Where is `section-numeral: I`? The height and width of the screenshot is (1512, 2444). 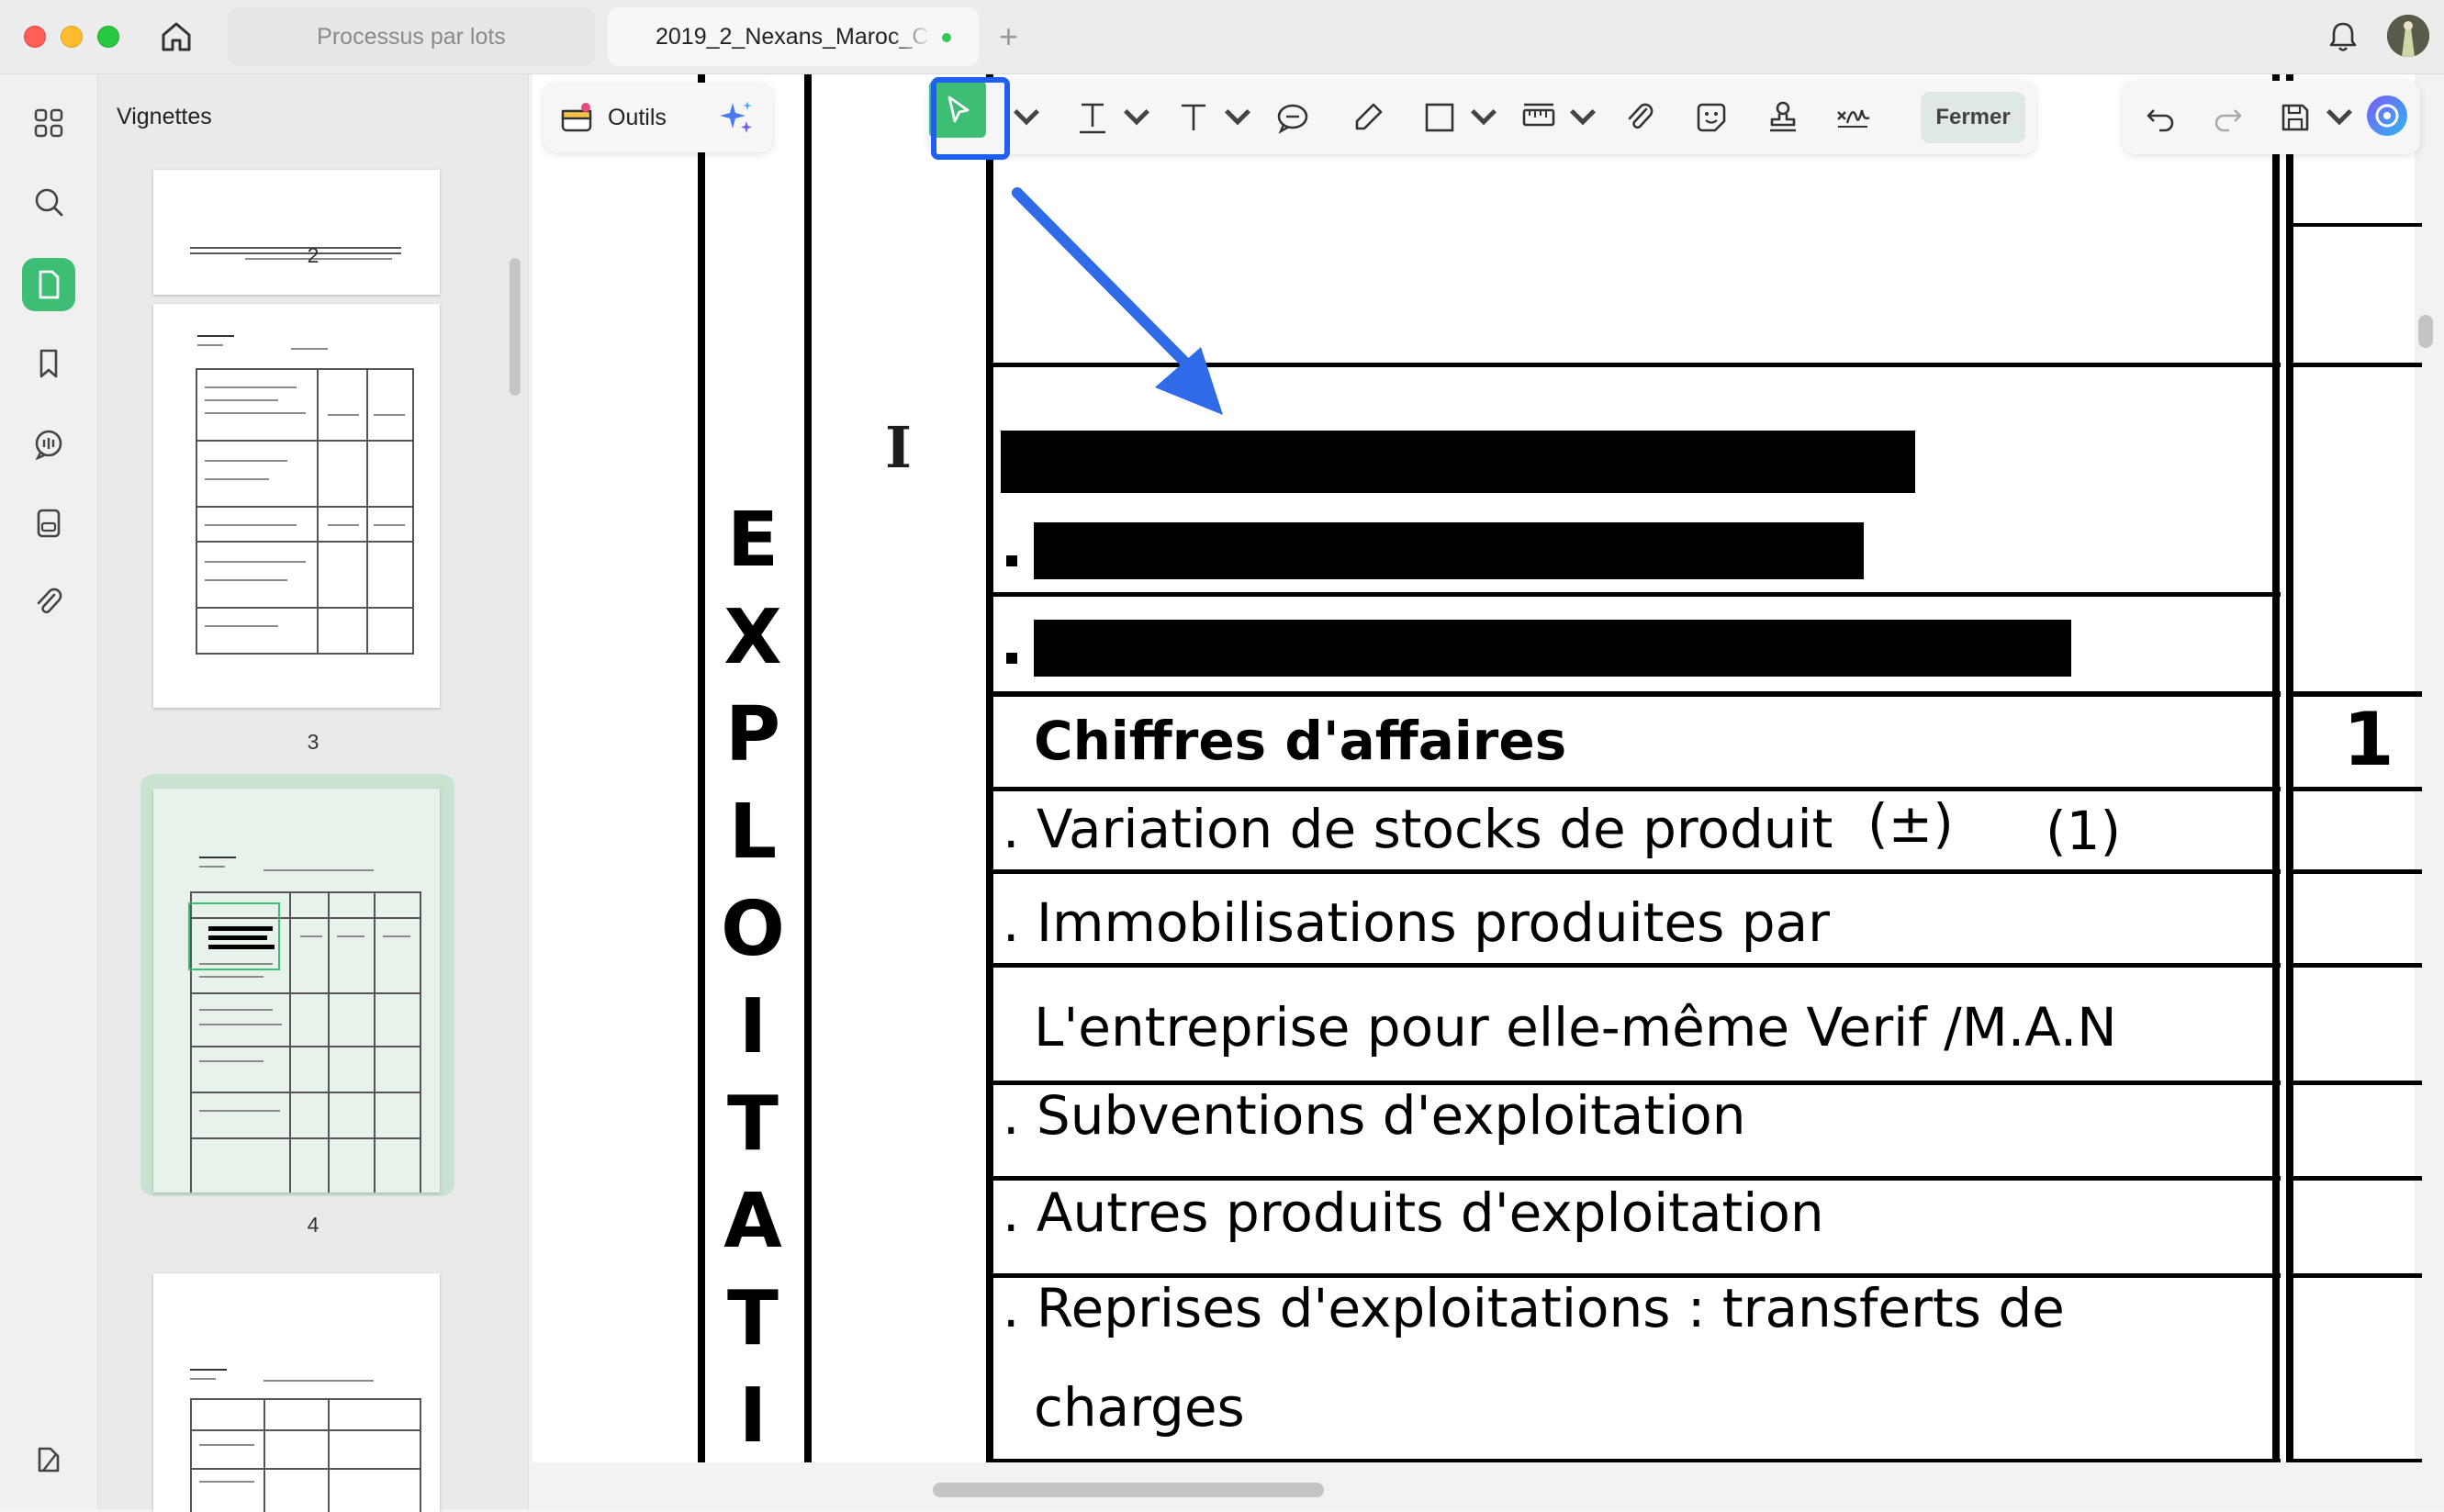 section-numeral: I is located at coordinates (899, 447).